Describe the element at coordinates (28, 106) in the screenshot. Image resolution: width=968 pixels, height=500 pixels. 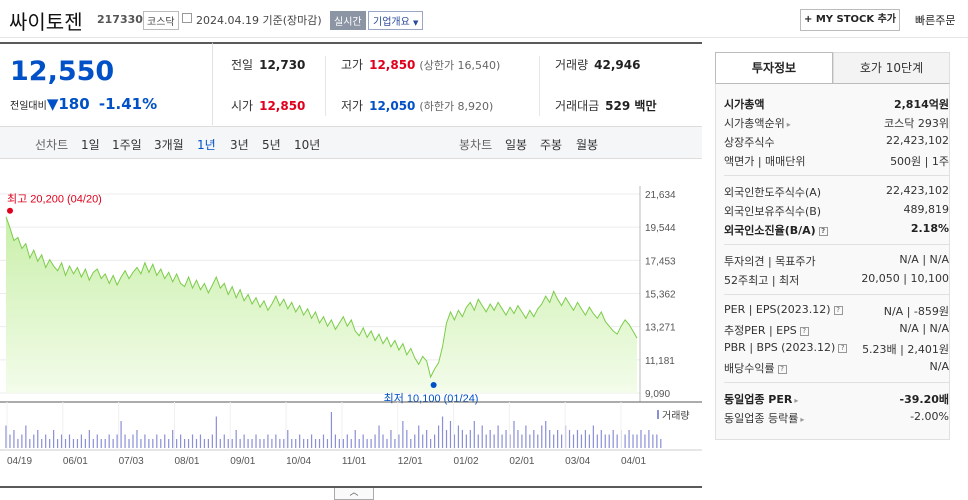
I see `change-label: 전일대비` at that location.